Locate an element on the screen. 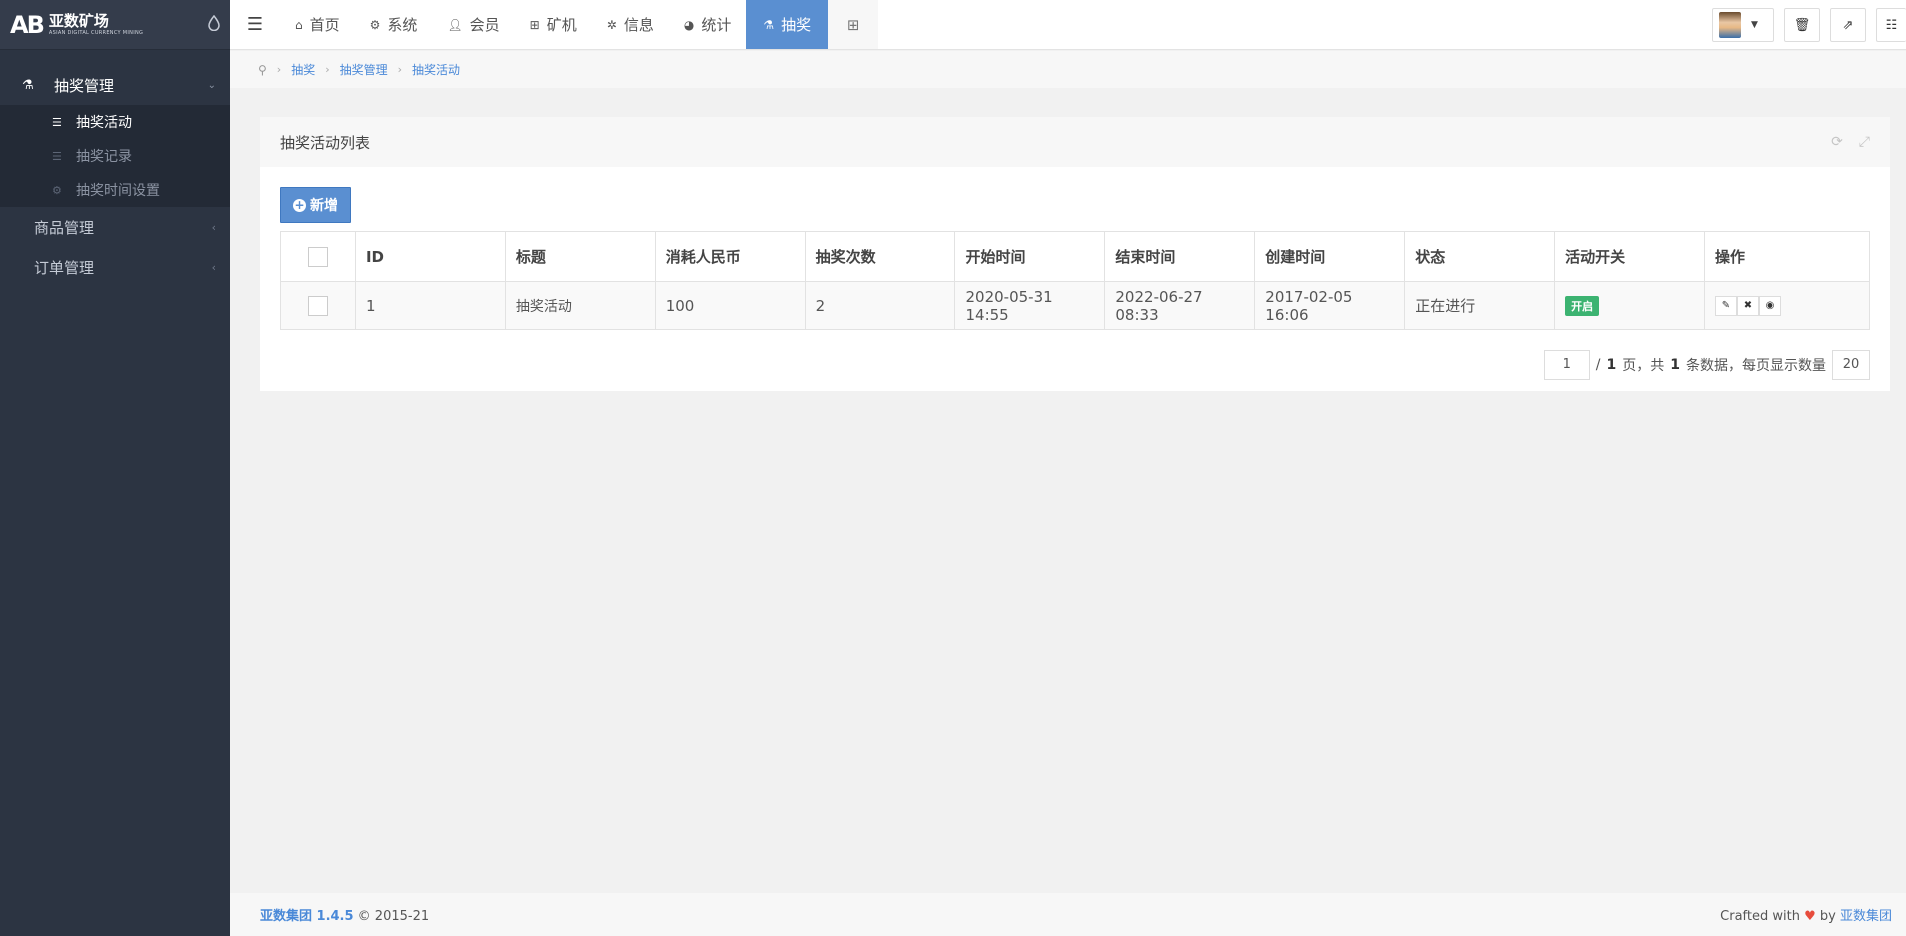  refresh-icon: ⟳ is located at coordinates (1837, 142).